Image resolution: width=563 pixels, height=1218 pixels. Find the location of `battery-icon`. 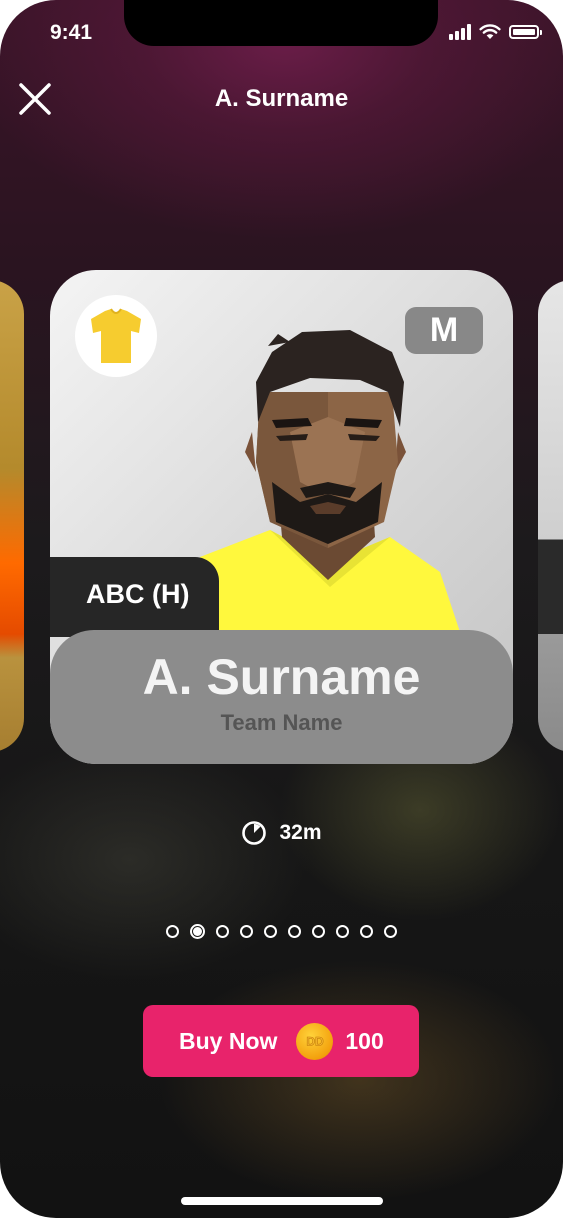

battery-icon is located at coordinates (525, 32).